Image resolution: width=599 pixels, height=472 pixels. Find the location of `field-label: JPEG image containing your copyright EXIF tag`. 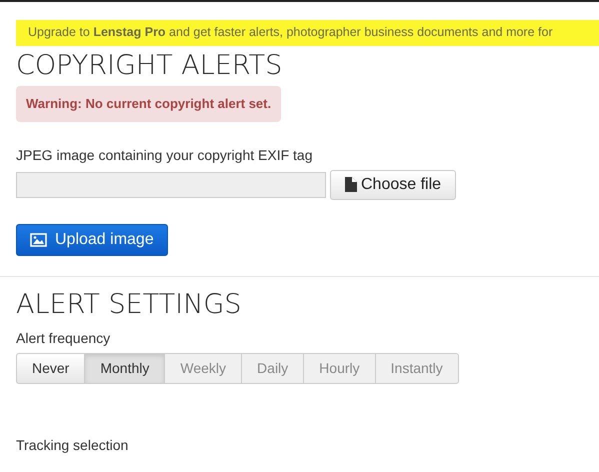

field-label: JPEG image containing your copyright EXIF tag is located at coordinates (165, 155).